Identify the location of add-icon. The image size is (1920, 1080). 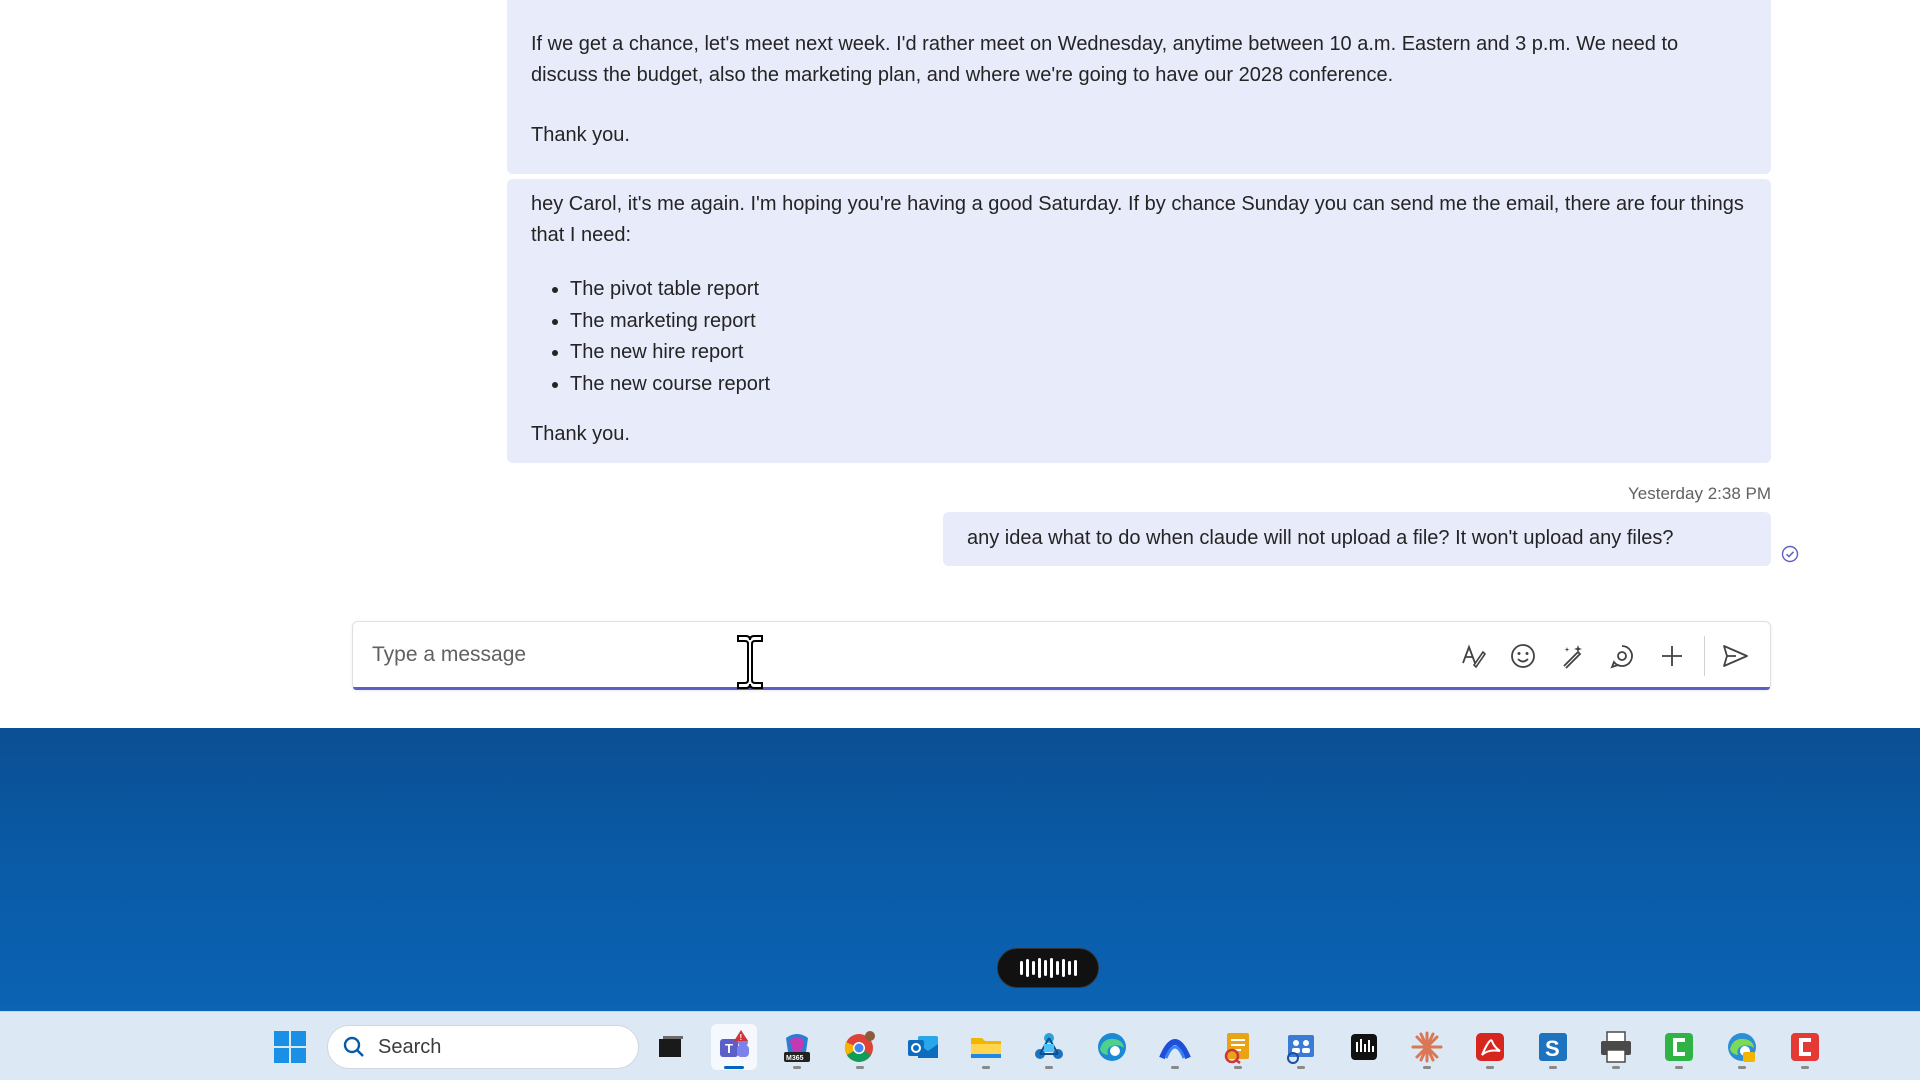
(1672, 656).